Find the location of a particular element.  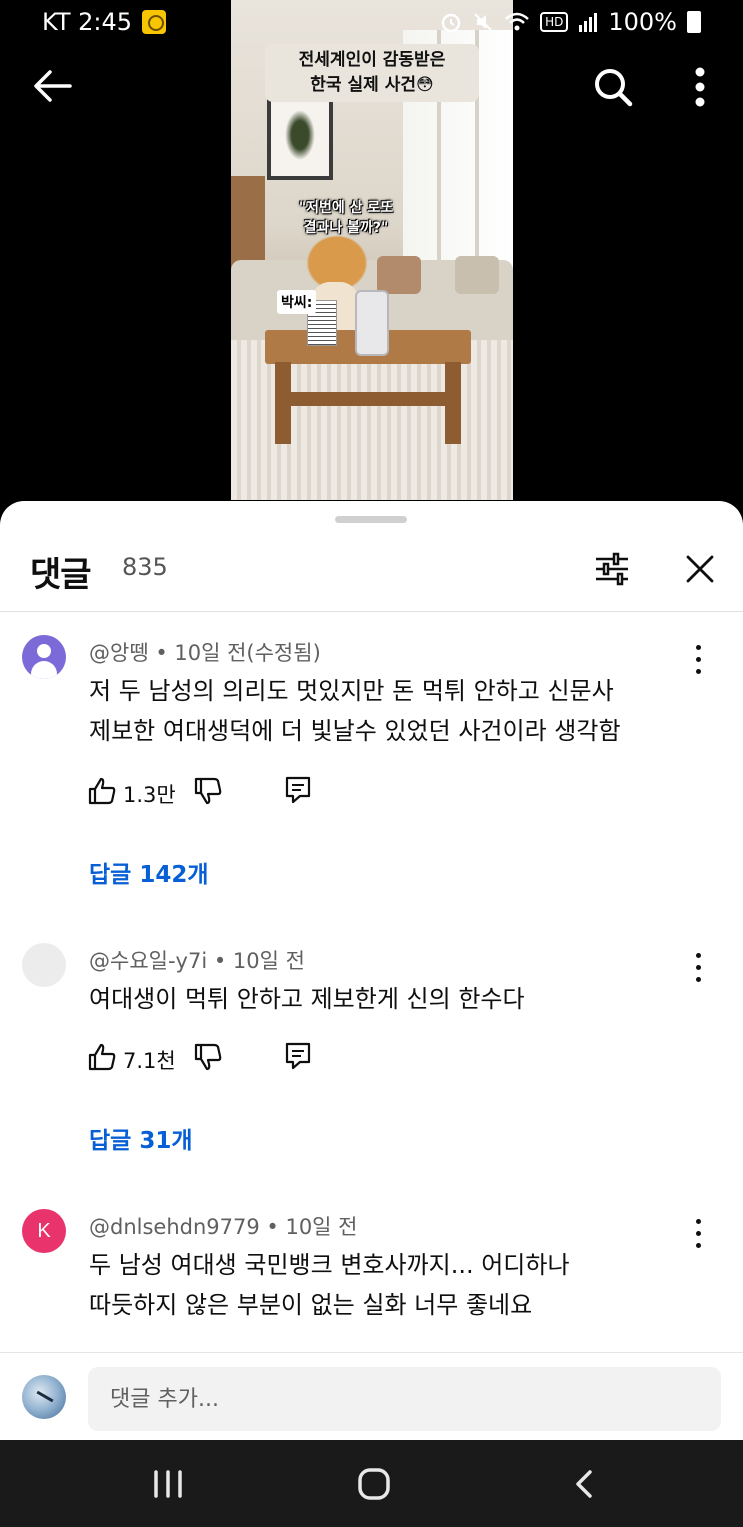

avatar: K is located at coordinates (44, 1231).